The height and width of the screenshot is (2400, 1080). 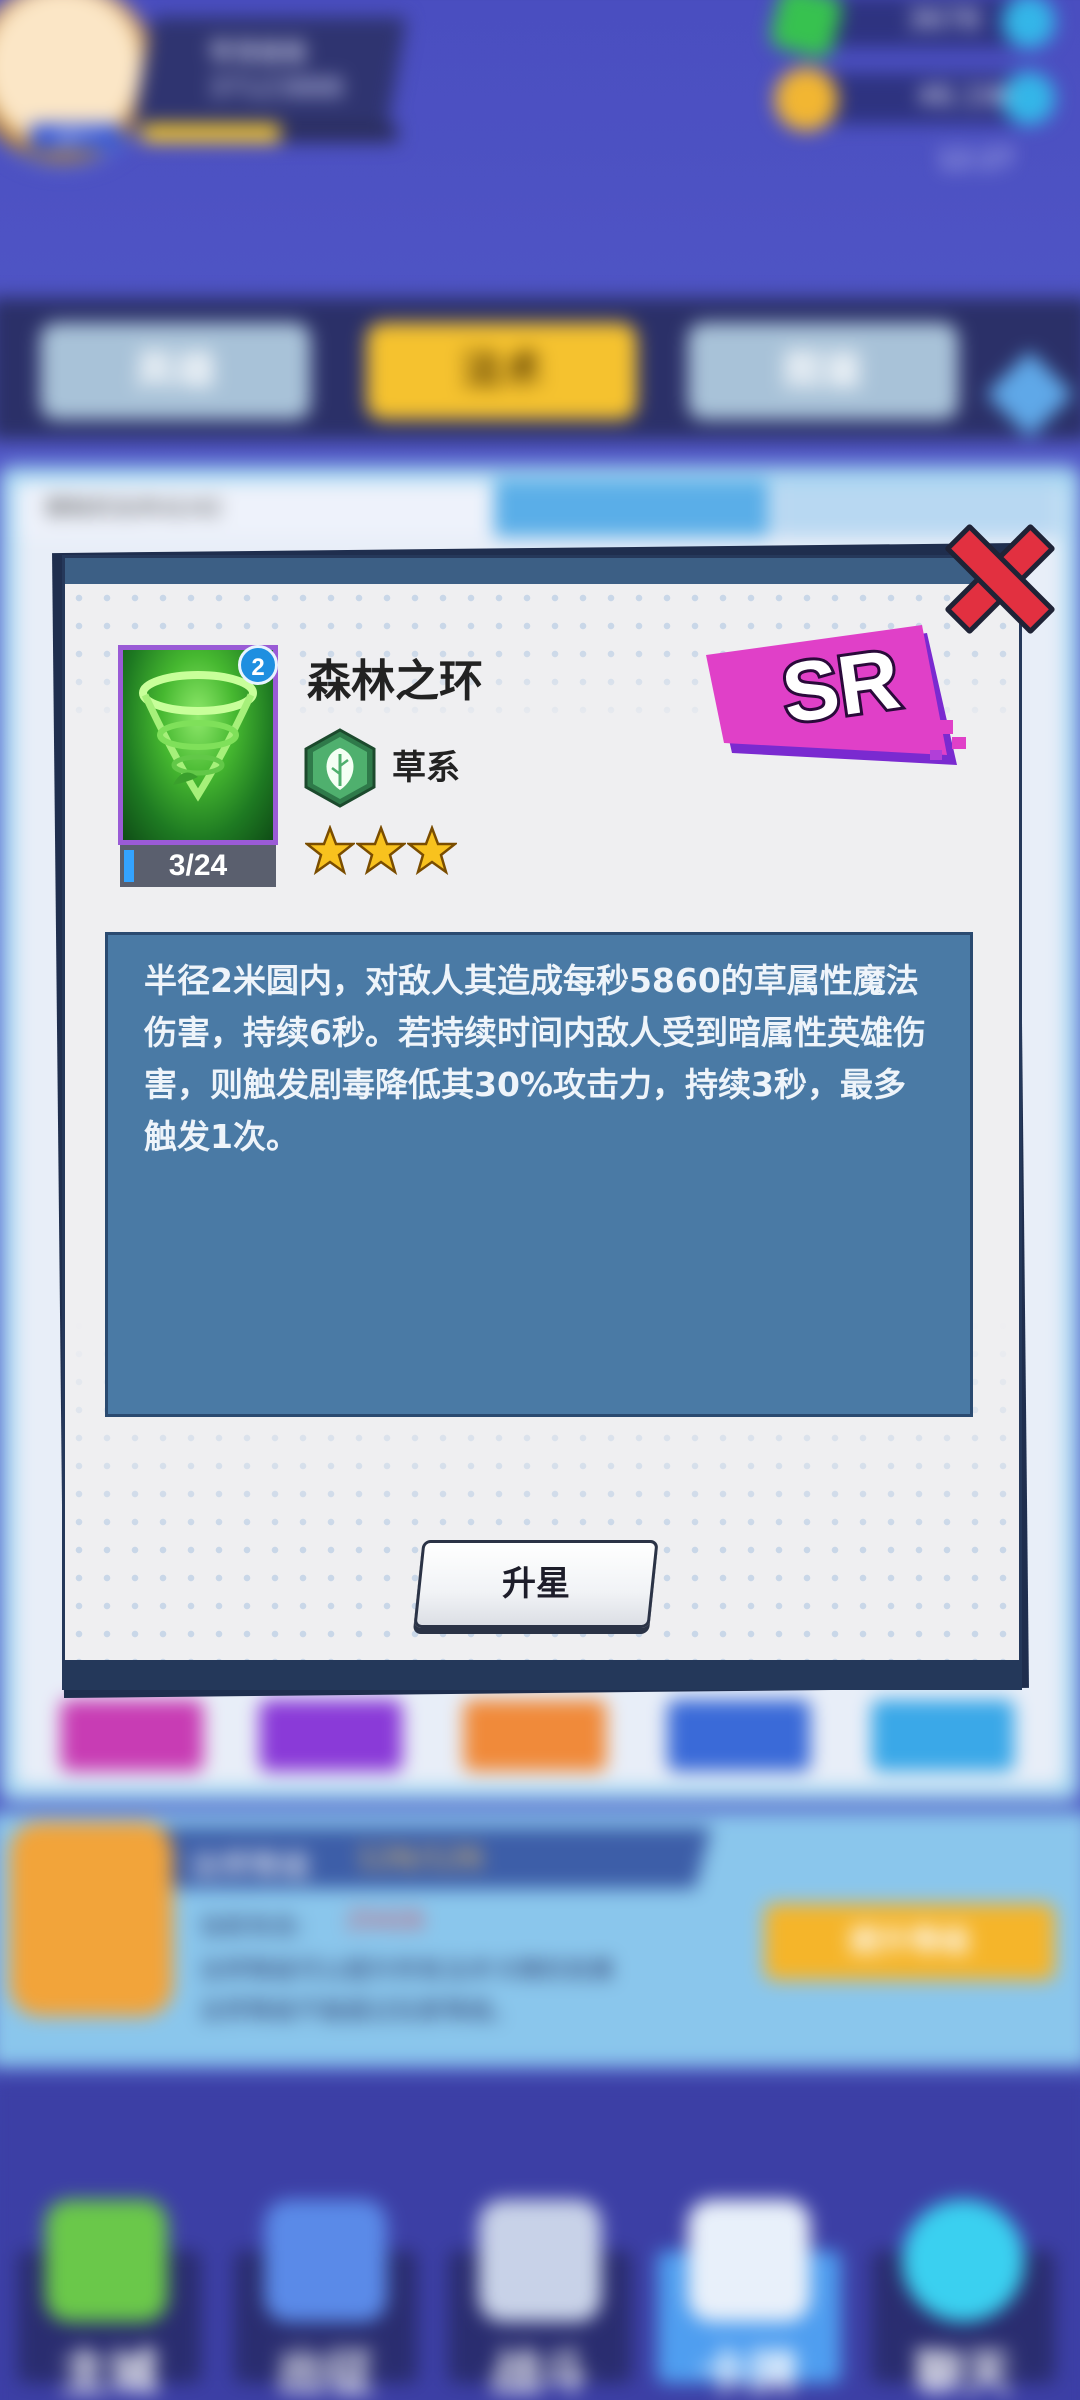 What do you see at coordinates (1029, 24) in the screenshot?
I see `add-gems-button` at bounding box center [1029, 24].